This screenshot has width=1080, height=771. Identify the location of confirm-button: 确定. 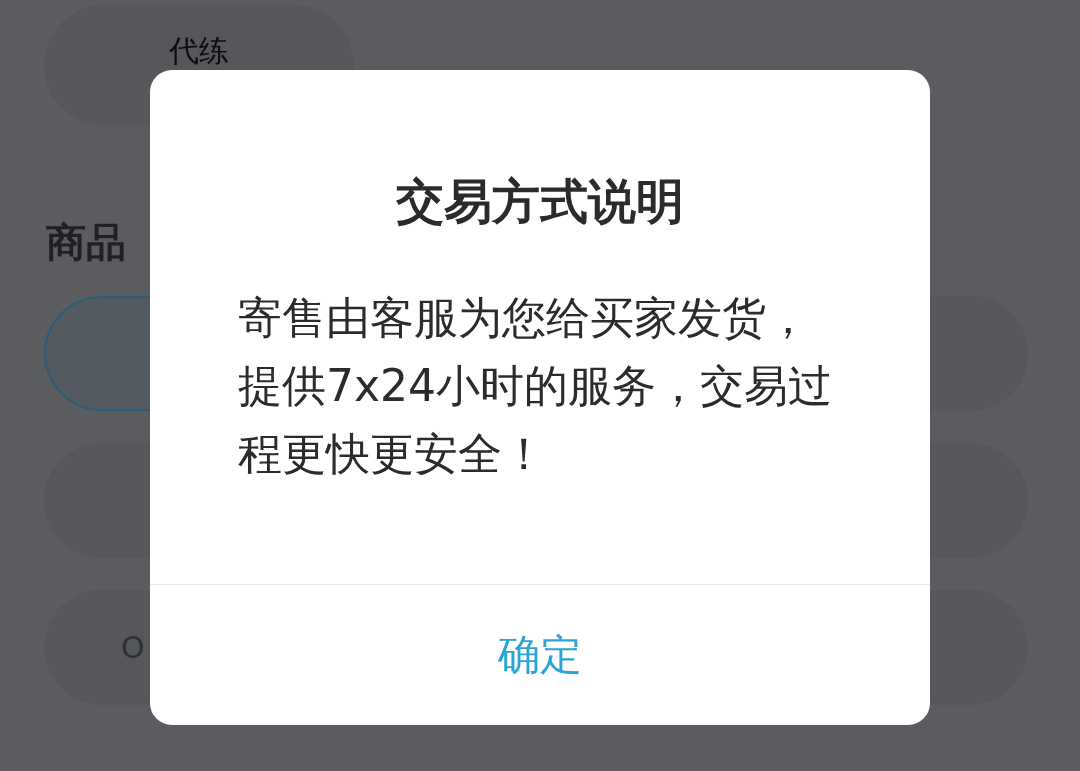
(540, 655).